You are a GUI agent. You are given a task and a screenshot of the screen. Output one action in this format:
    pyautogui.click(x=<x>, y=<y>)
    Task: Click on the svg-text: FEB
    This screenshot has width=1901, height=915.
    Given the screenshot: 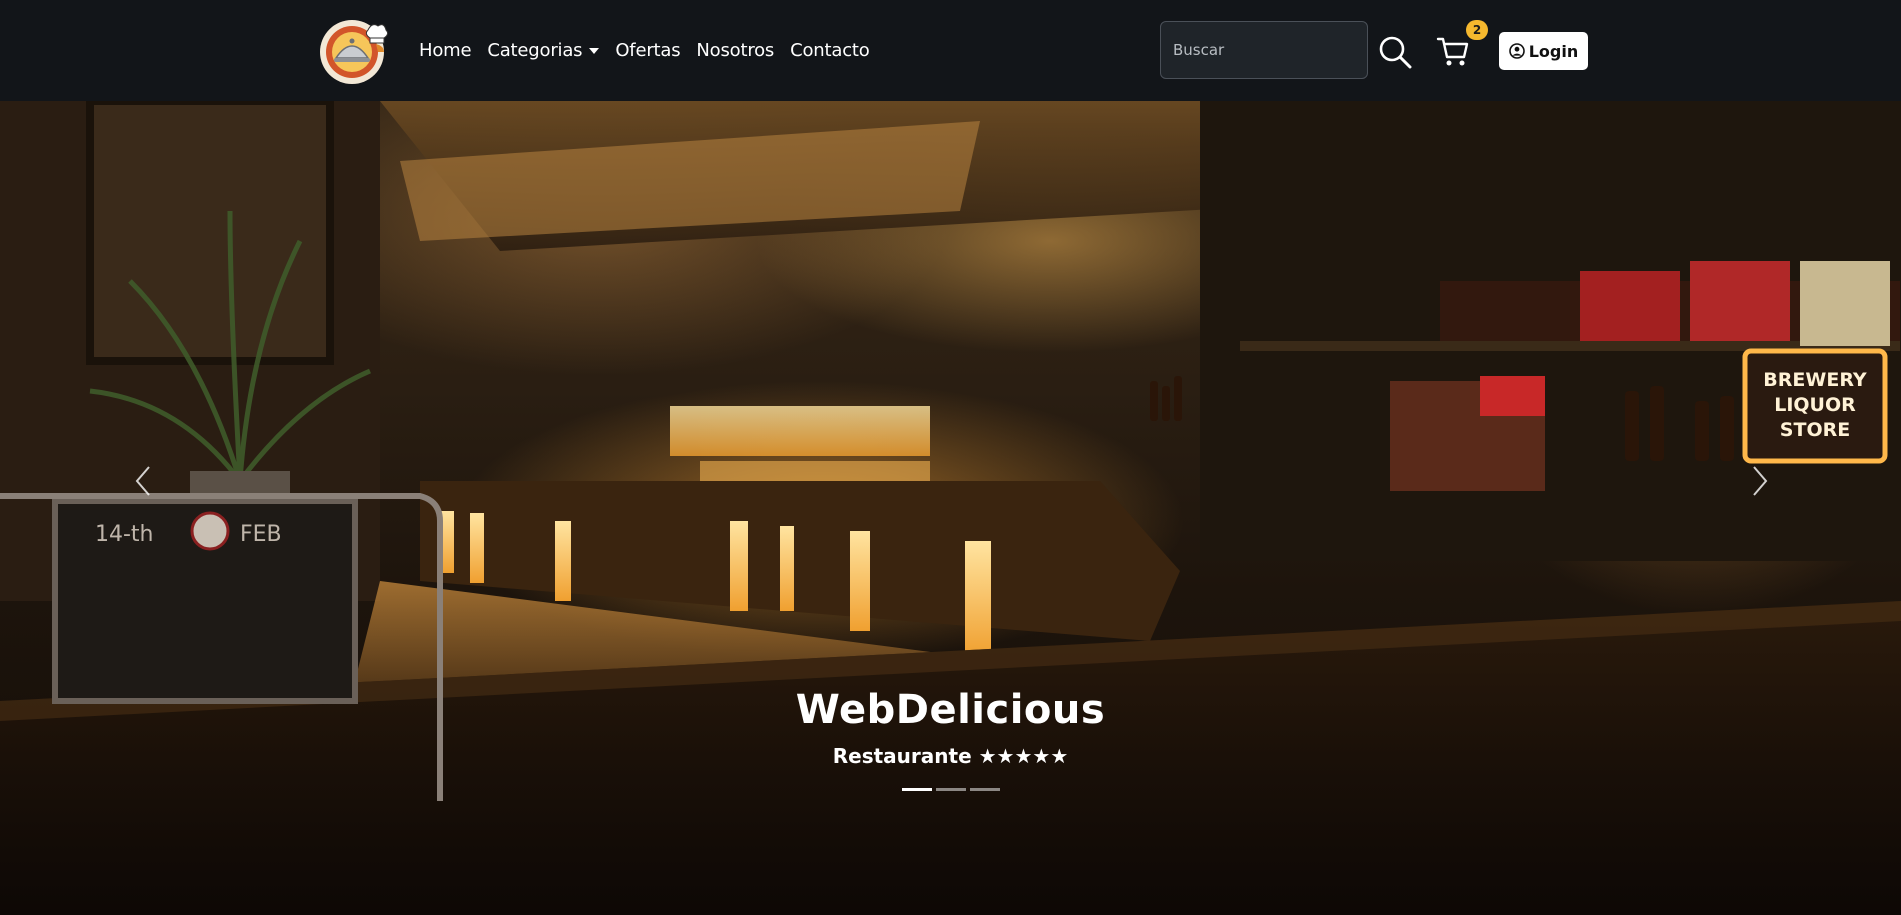 What is the action you would take?
    pyautogui.click(x=261, y=534)
    